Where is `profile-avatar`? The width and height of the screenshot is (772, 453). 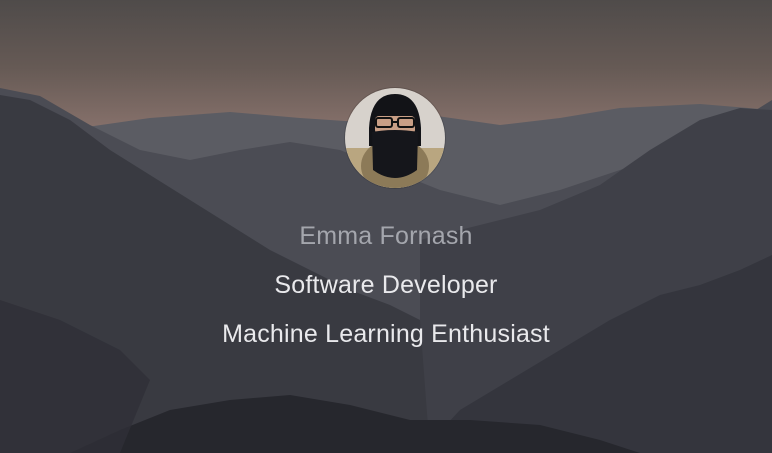 profile-avatar is located at coordinates (395, 138).